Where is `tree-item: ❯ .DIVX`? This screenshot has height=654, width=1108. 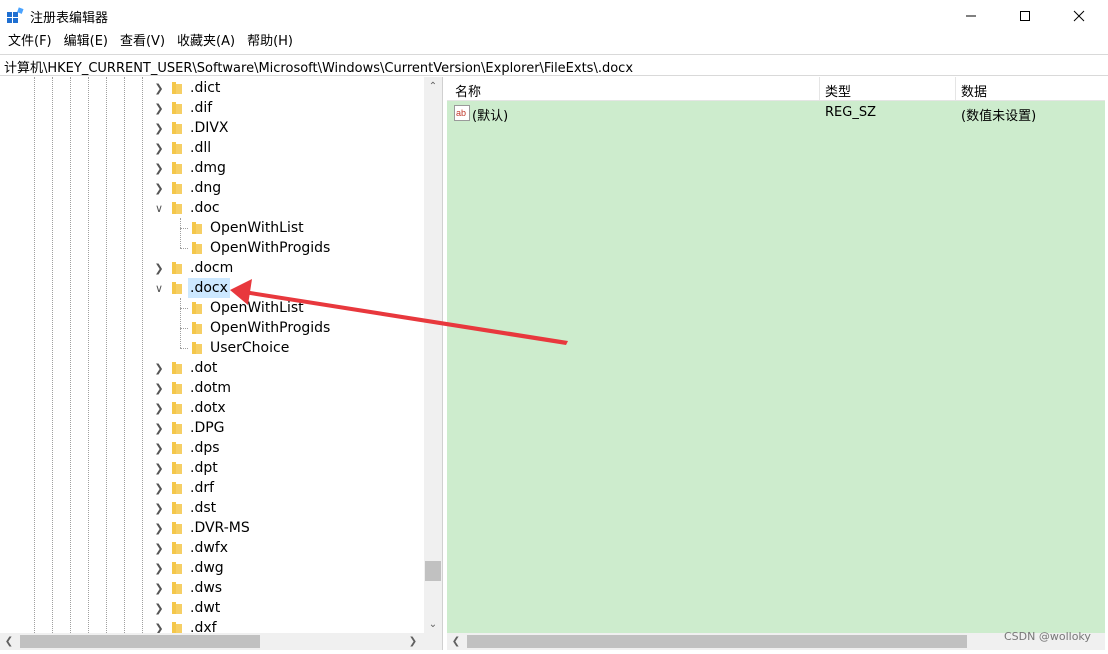 tree-item: ❯ .DIVX is located at coordinates (212, 128).